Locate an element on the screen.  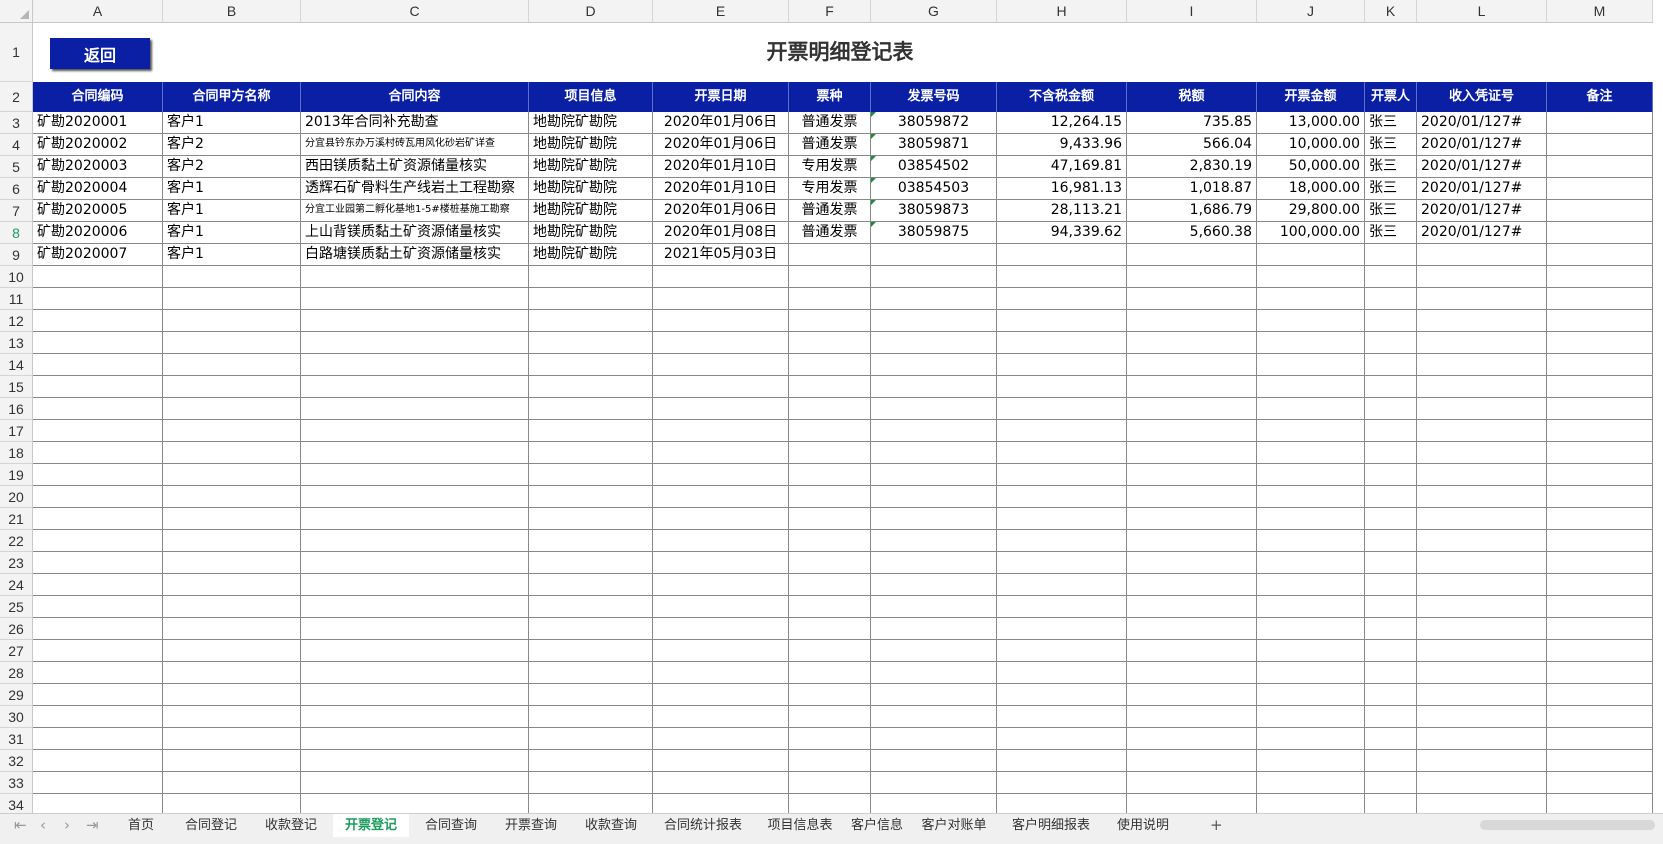
table-cell: 12,264.15 is located at coordinates (1062, 123).